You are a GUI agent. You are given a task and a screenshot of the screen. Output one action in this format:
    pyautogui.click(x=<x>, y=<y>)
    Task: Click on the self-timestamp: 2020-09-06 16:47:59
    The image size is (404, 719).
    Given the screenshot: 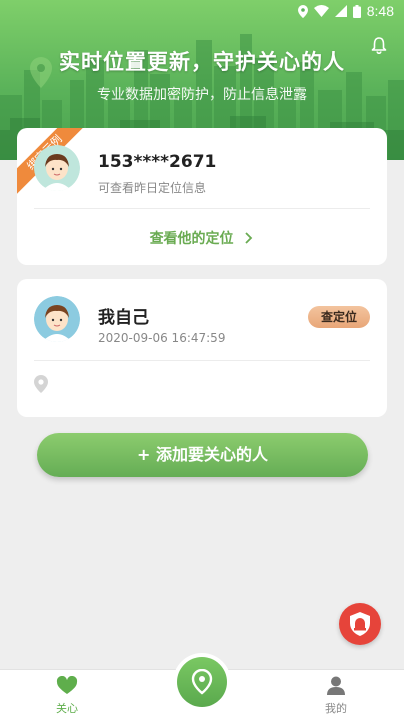 What is the action you would take?
    pyautogui.click(x=162, y=338)
    